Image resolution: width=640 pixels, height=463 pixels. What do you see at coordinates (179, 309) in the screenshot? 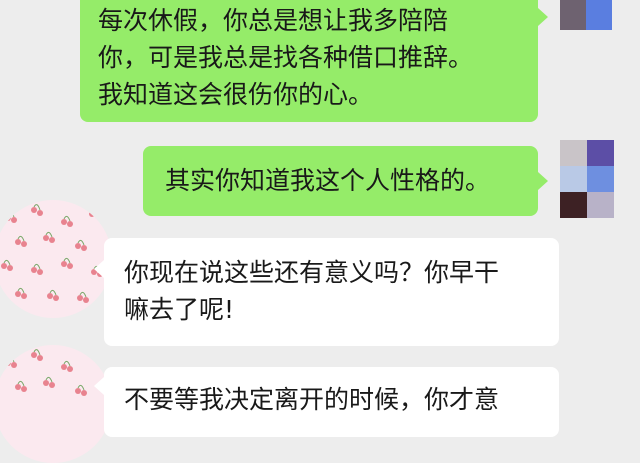
I see `message-text-line: 嘛去了呢!` at bounding box center [179, 309].